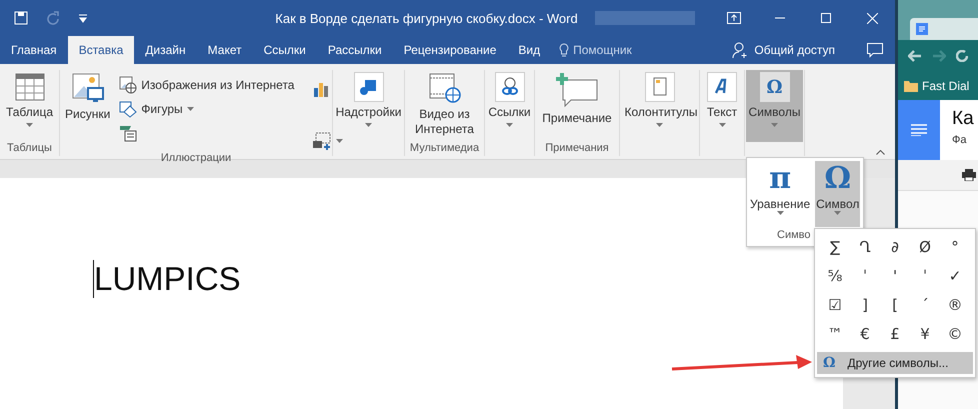 This screenshot has width=978, height=409. Describe the element at coordinates (835, 246) in the screenshot. I see `symbol-option: ∑` at that location.